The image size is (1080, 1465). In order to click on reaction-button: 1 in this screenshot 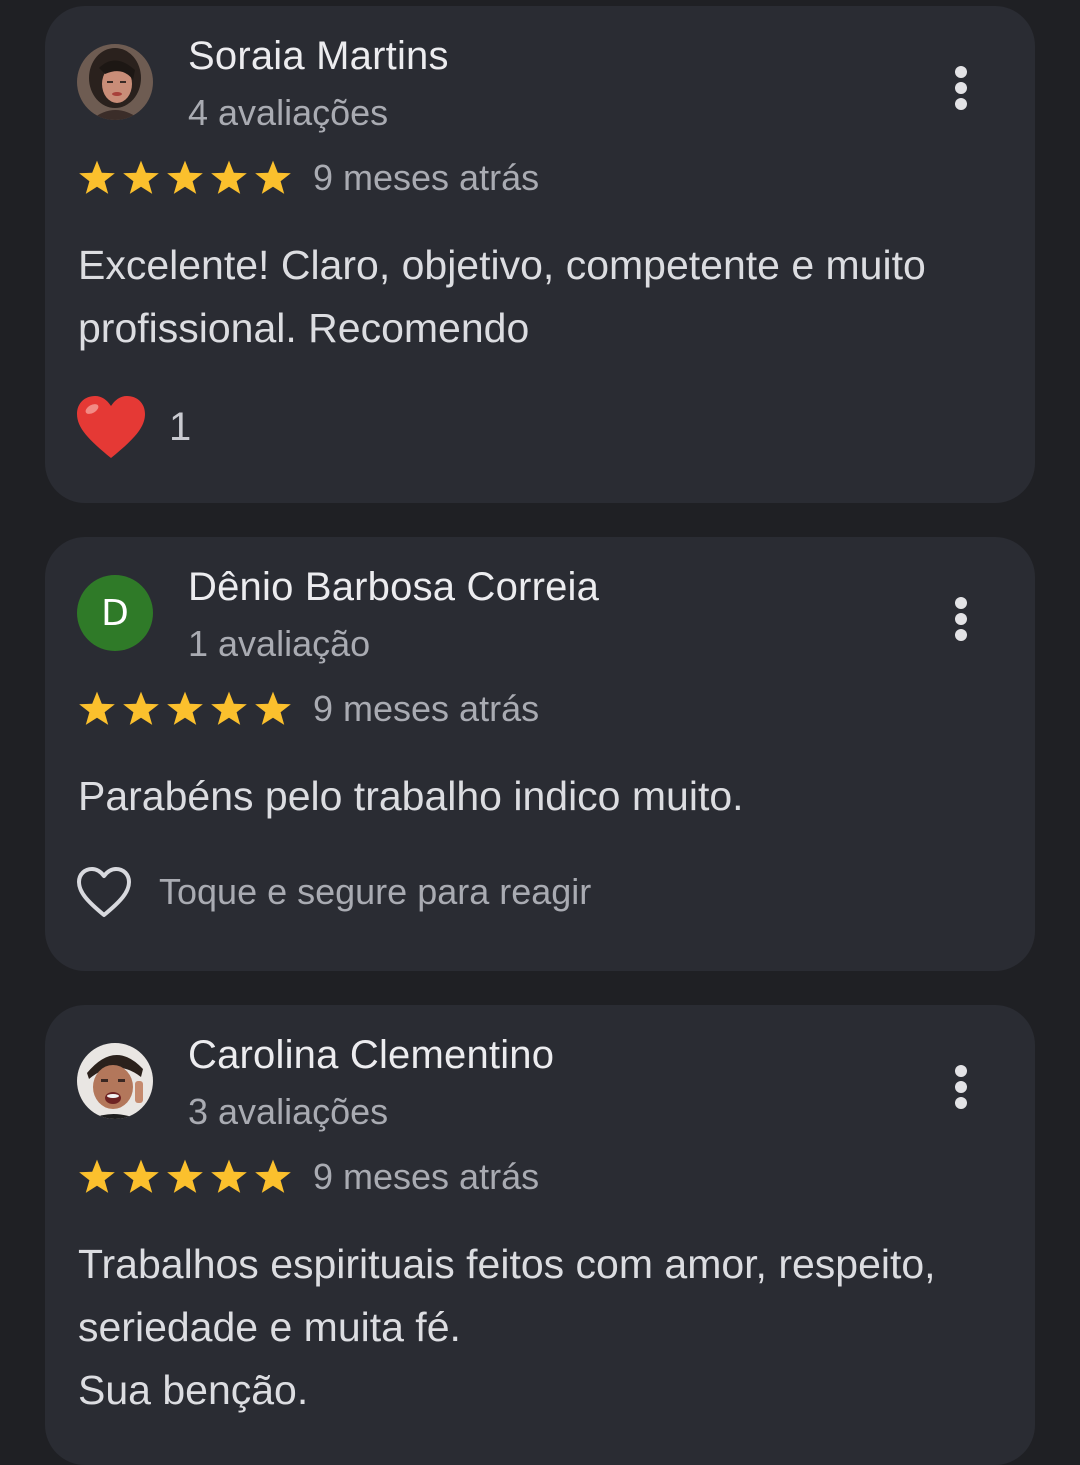, I will do `click(133, 427)`.